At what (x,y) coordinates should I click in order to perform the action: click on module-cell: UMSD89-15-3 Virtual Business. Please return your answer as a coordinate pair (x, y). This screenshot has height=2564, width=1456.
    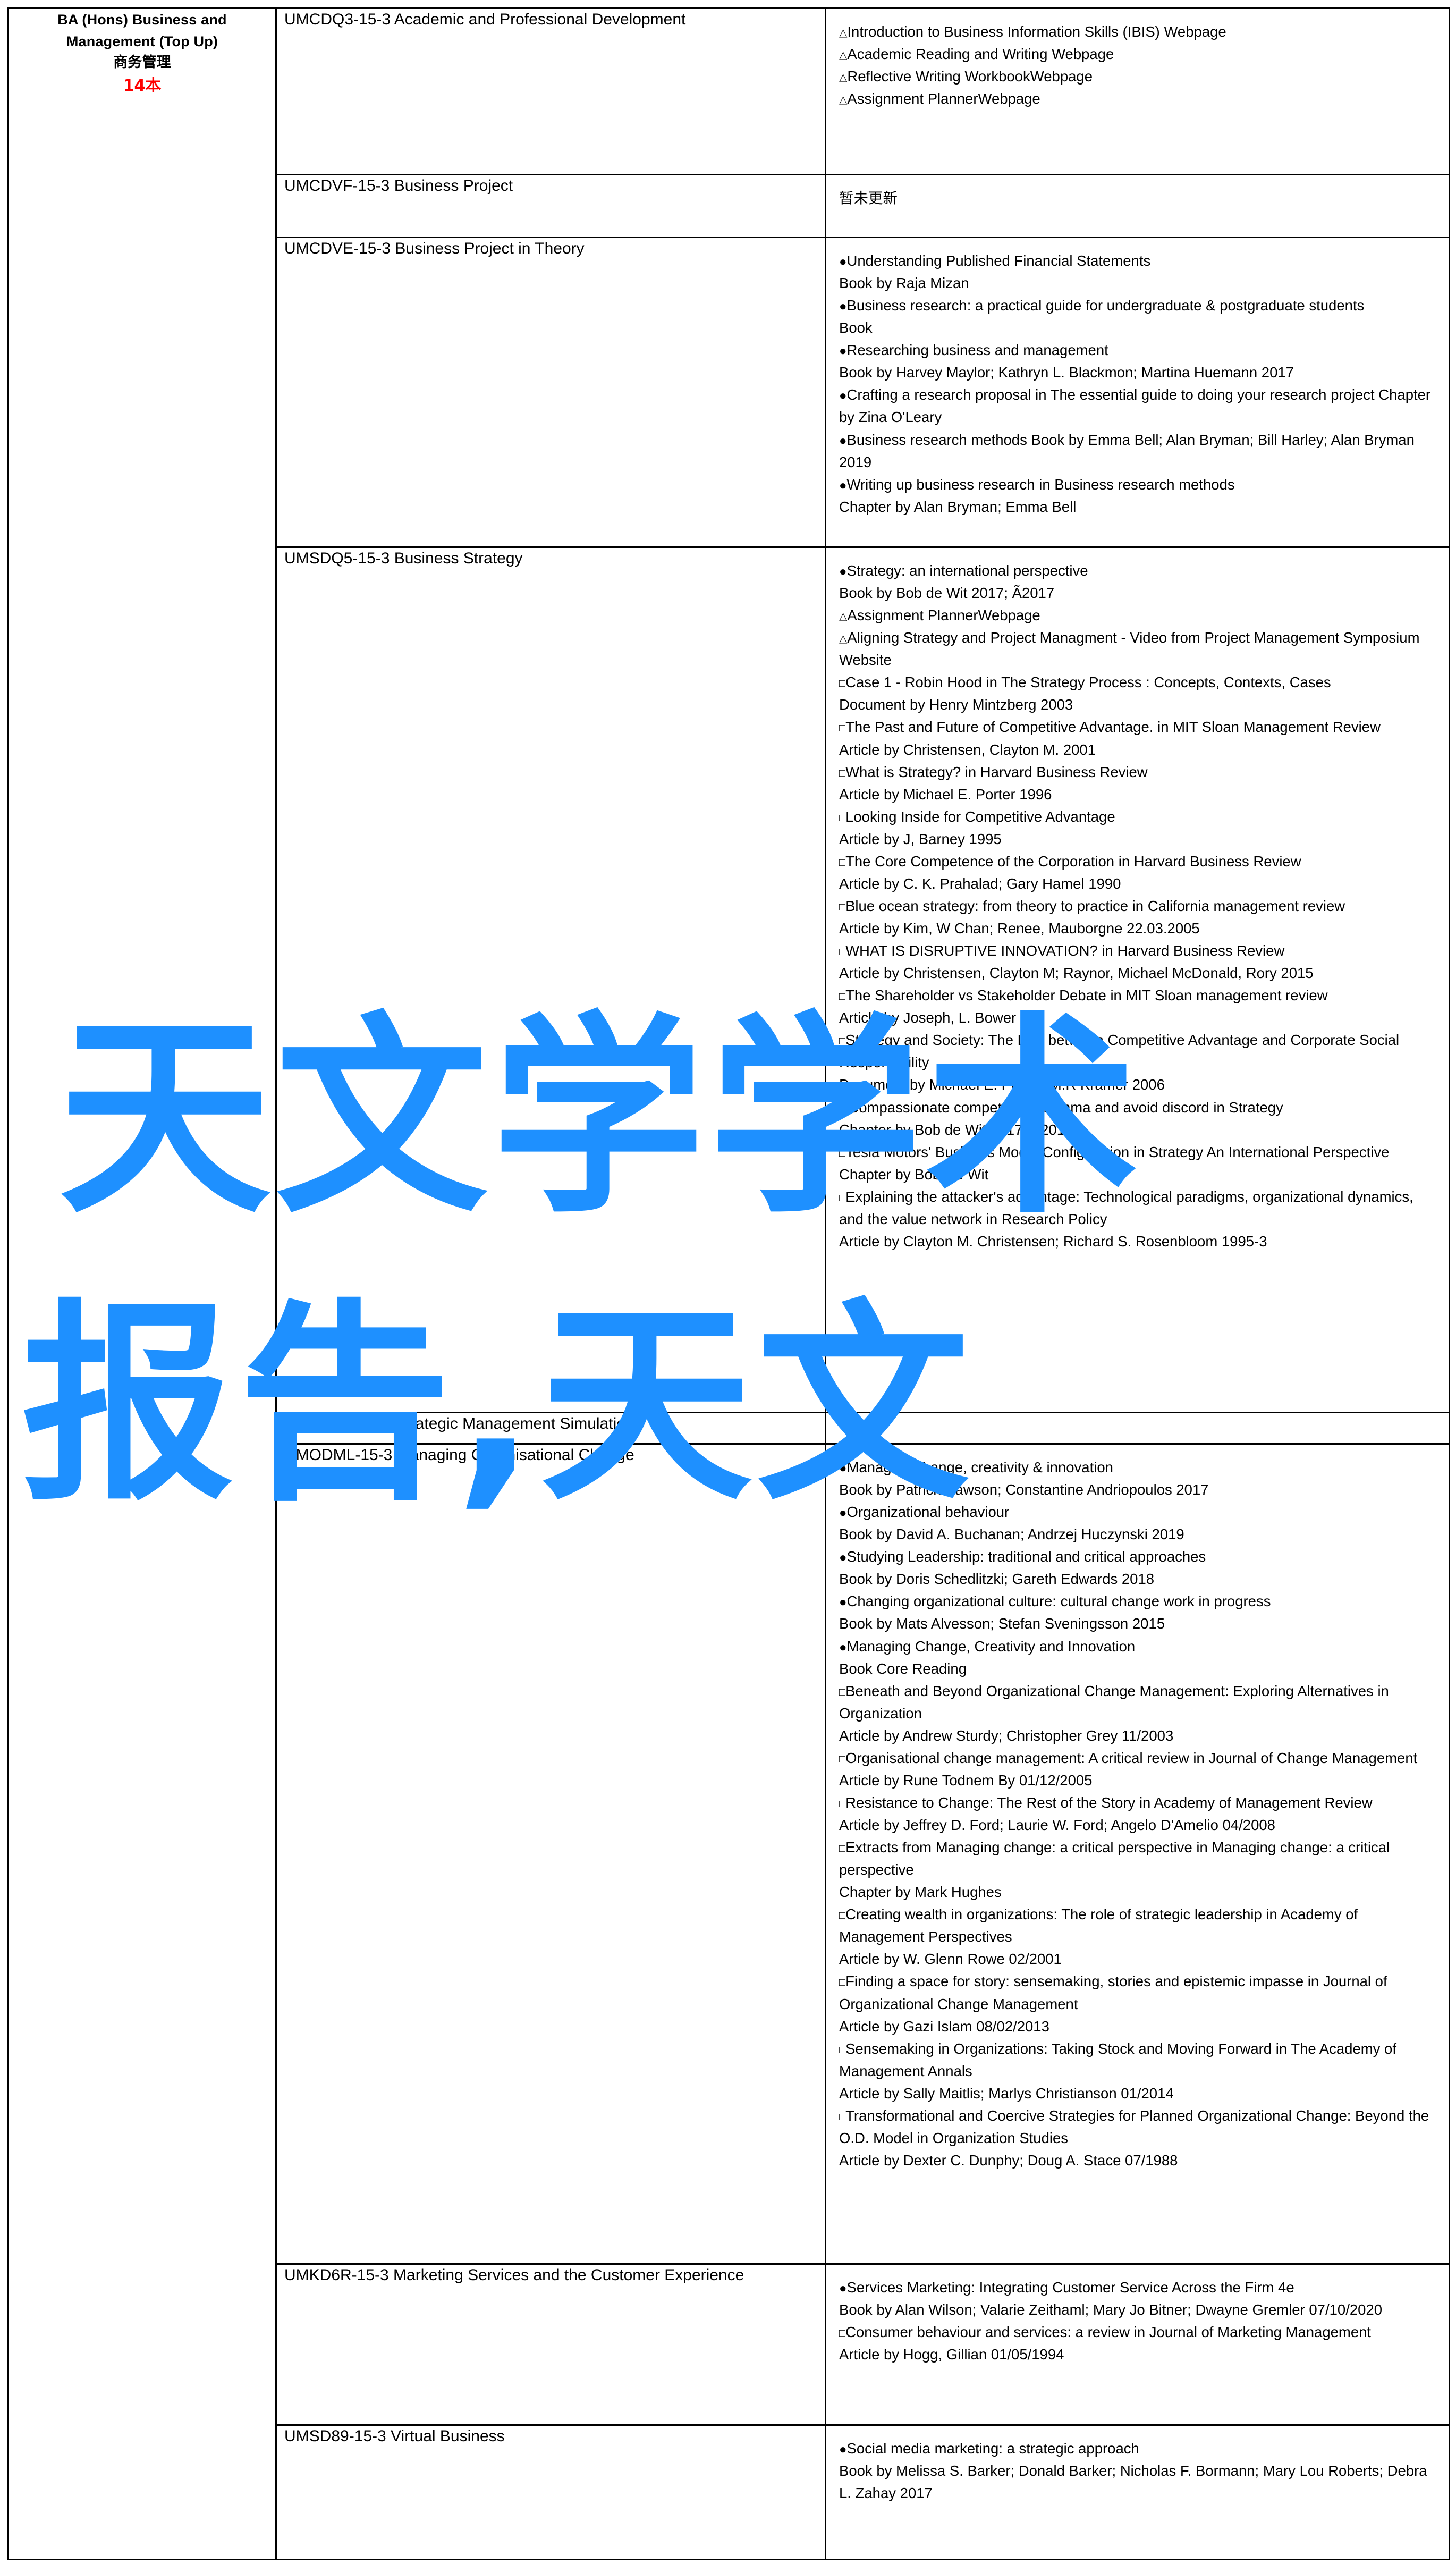
    Looking at the image, I should click on (550, 2492).